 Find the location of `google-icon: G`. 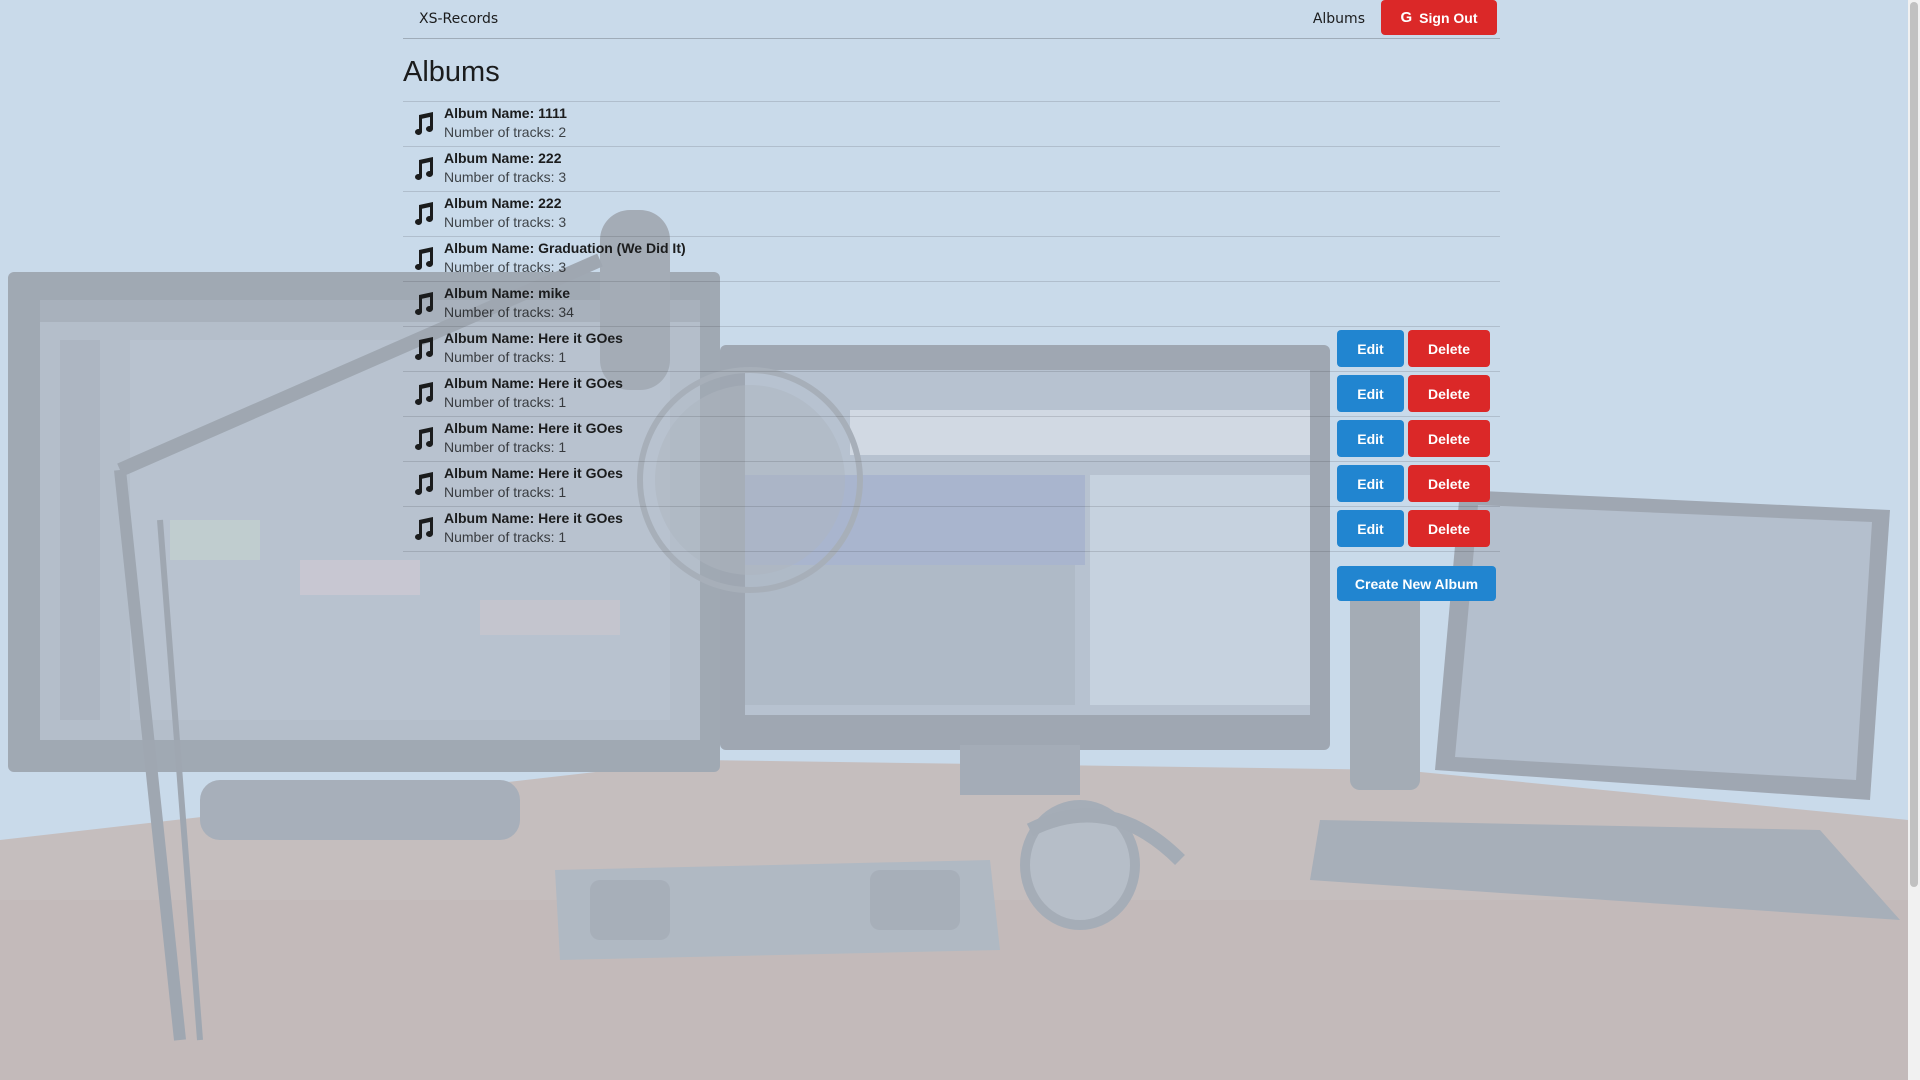

google-icon: G is located at coordinates (1406, 17).